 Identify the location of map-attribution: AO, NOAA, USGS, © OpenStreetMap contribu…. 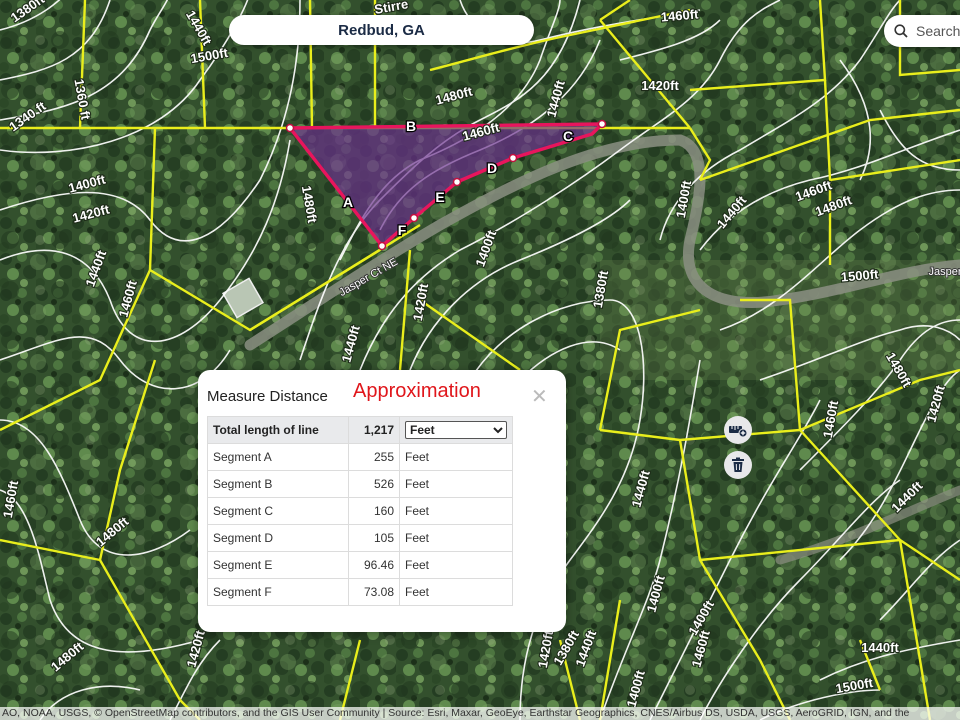
(480, 713).